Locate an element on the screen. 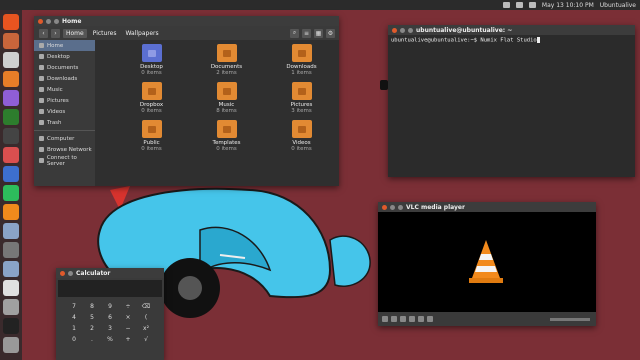 The width and height of the screenshot is (640, 360). sidebar-item-browse-network: Browse Network is located at coordinates (64, 149).